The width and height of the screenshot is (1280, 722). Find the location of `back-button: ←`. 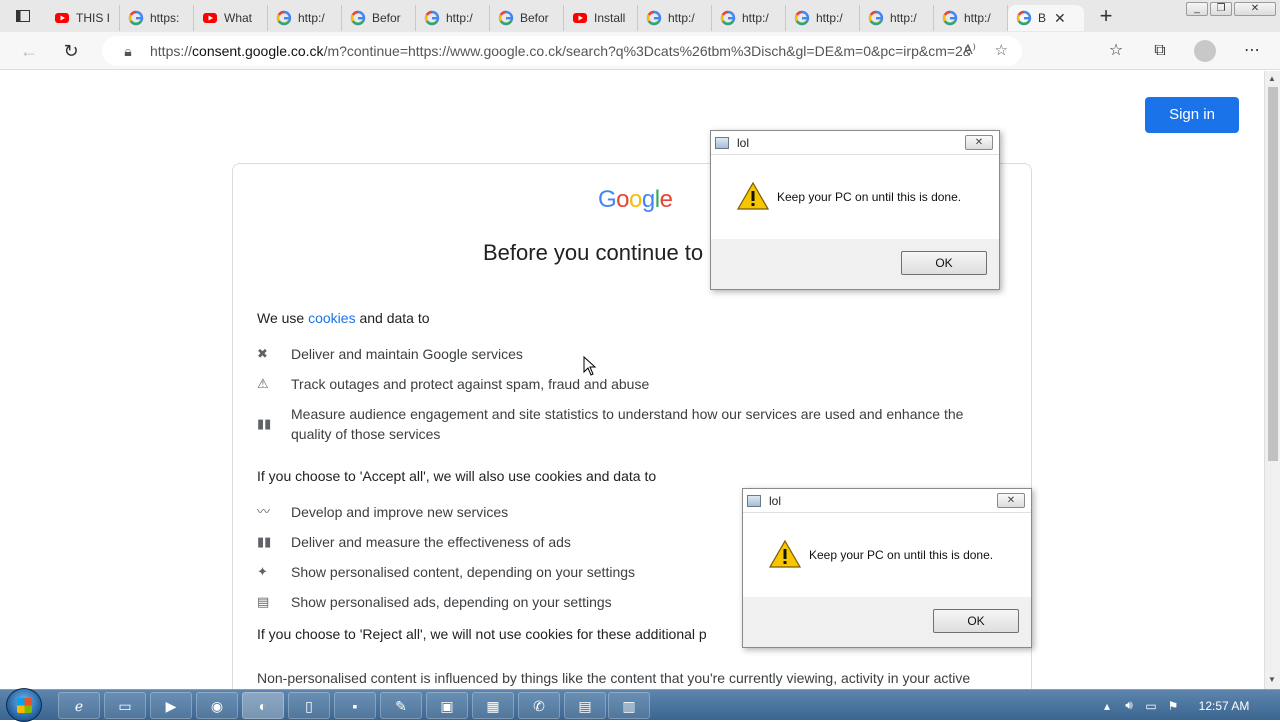

back-button: ← is located at coordinates (29, 51).